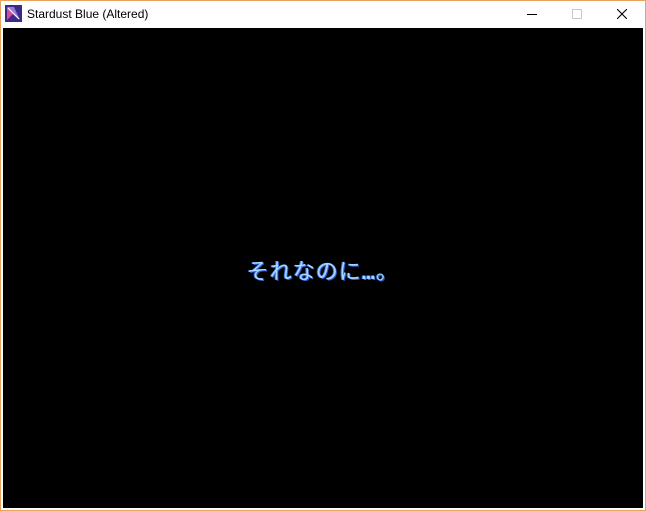 The height and width of the screenshot is (511, 646). I want to click on maximize-button, so click(577, 14).